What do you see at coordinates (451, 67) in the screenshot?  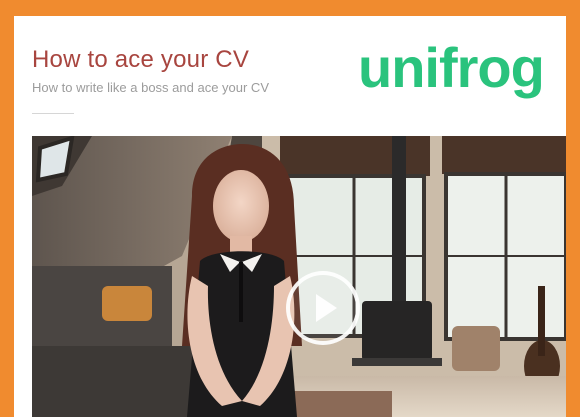 I see `unifrog-logo: unifrog` at bounding box center [451, 67].